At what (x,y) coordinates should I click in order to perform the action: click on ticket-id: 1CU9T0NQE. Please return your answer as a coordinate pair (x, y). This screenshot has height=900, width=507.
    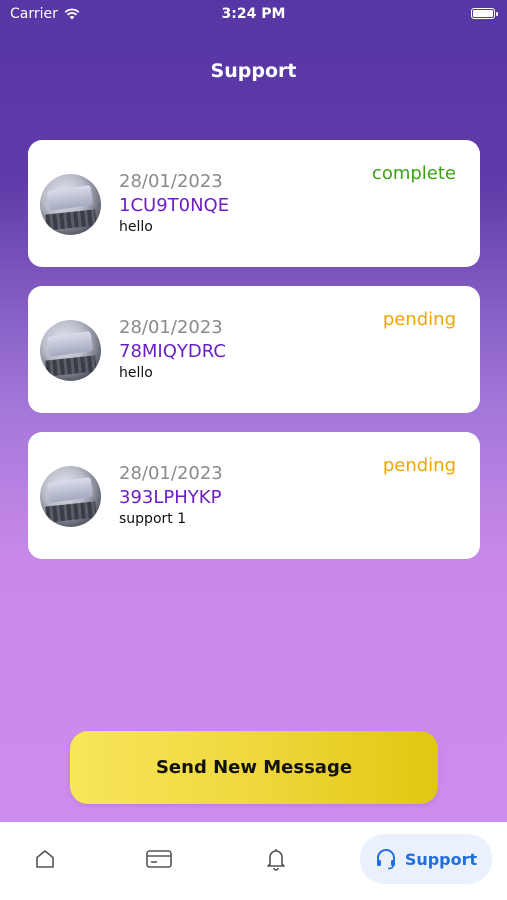
    Looking at the image, I should click on (174, 205).